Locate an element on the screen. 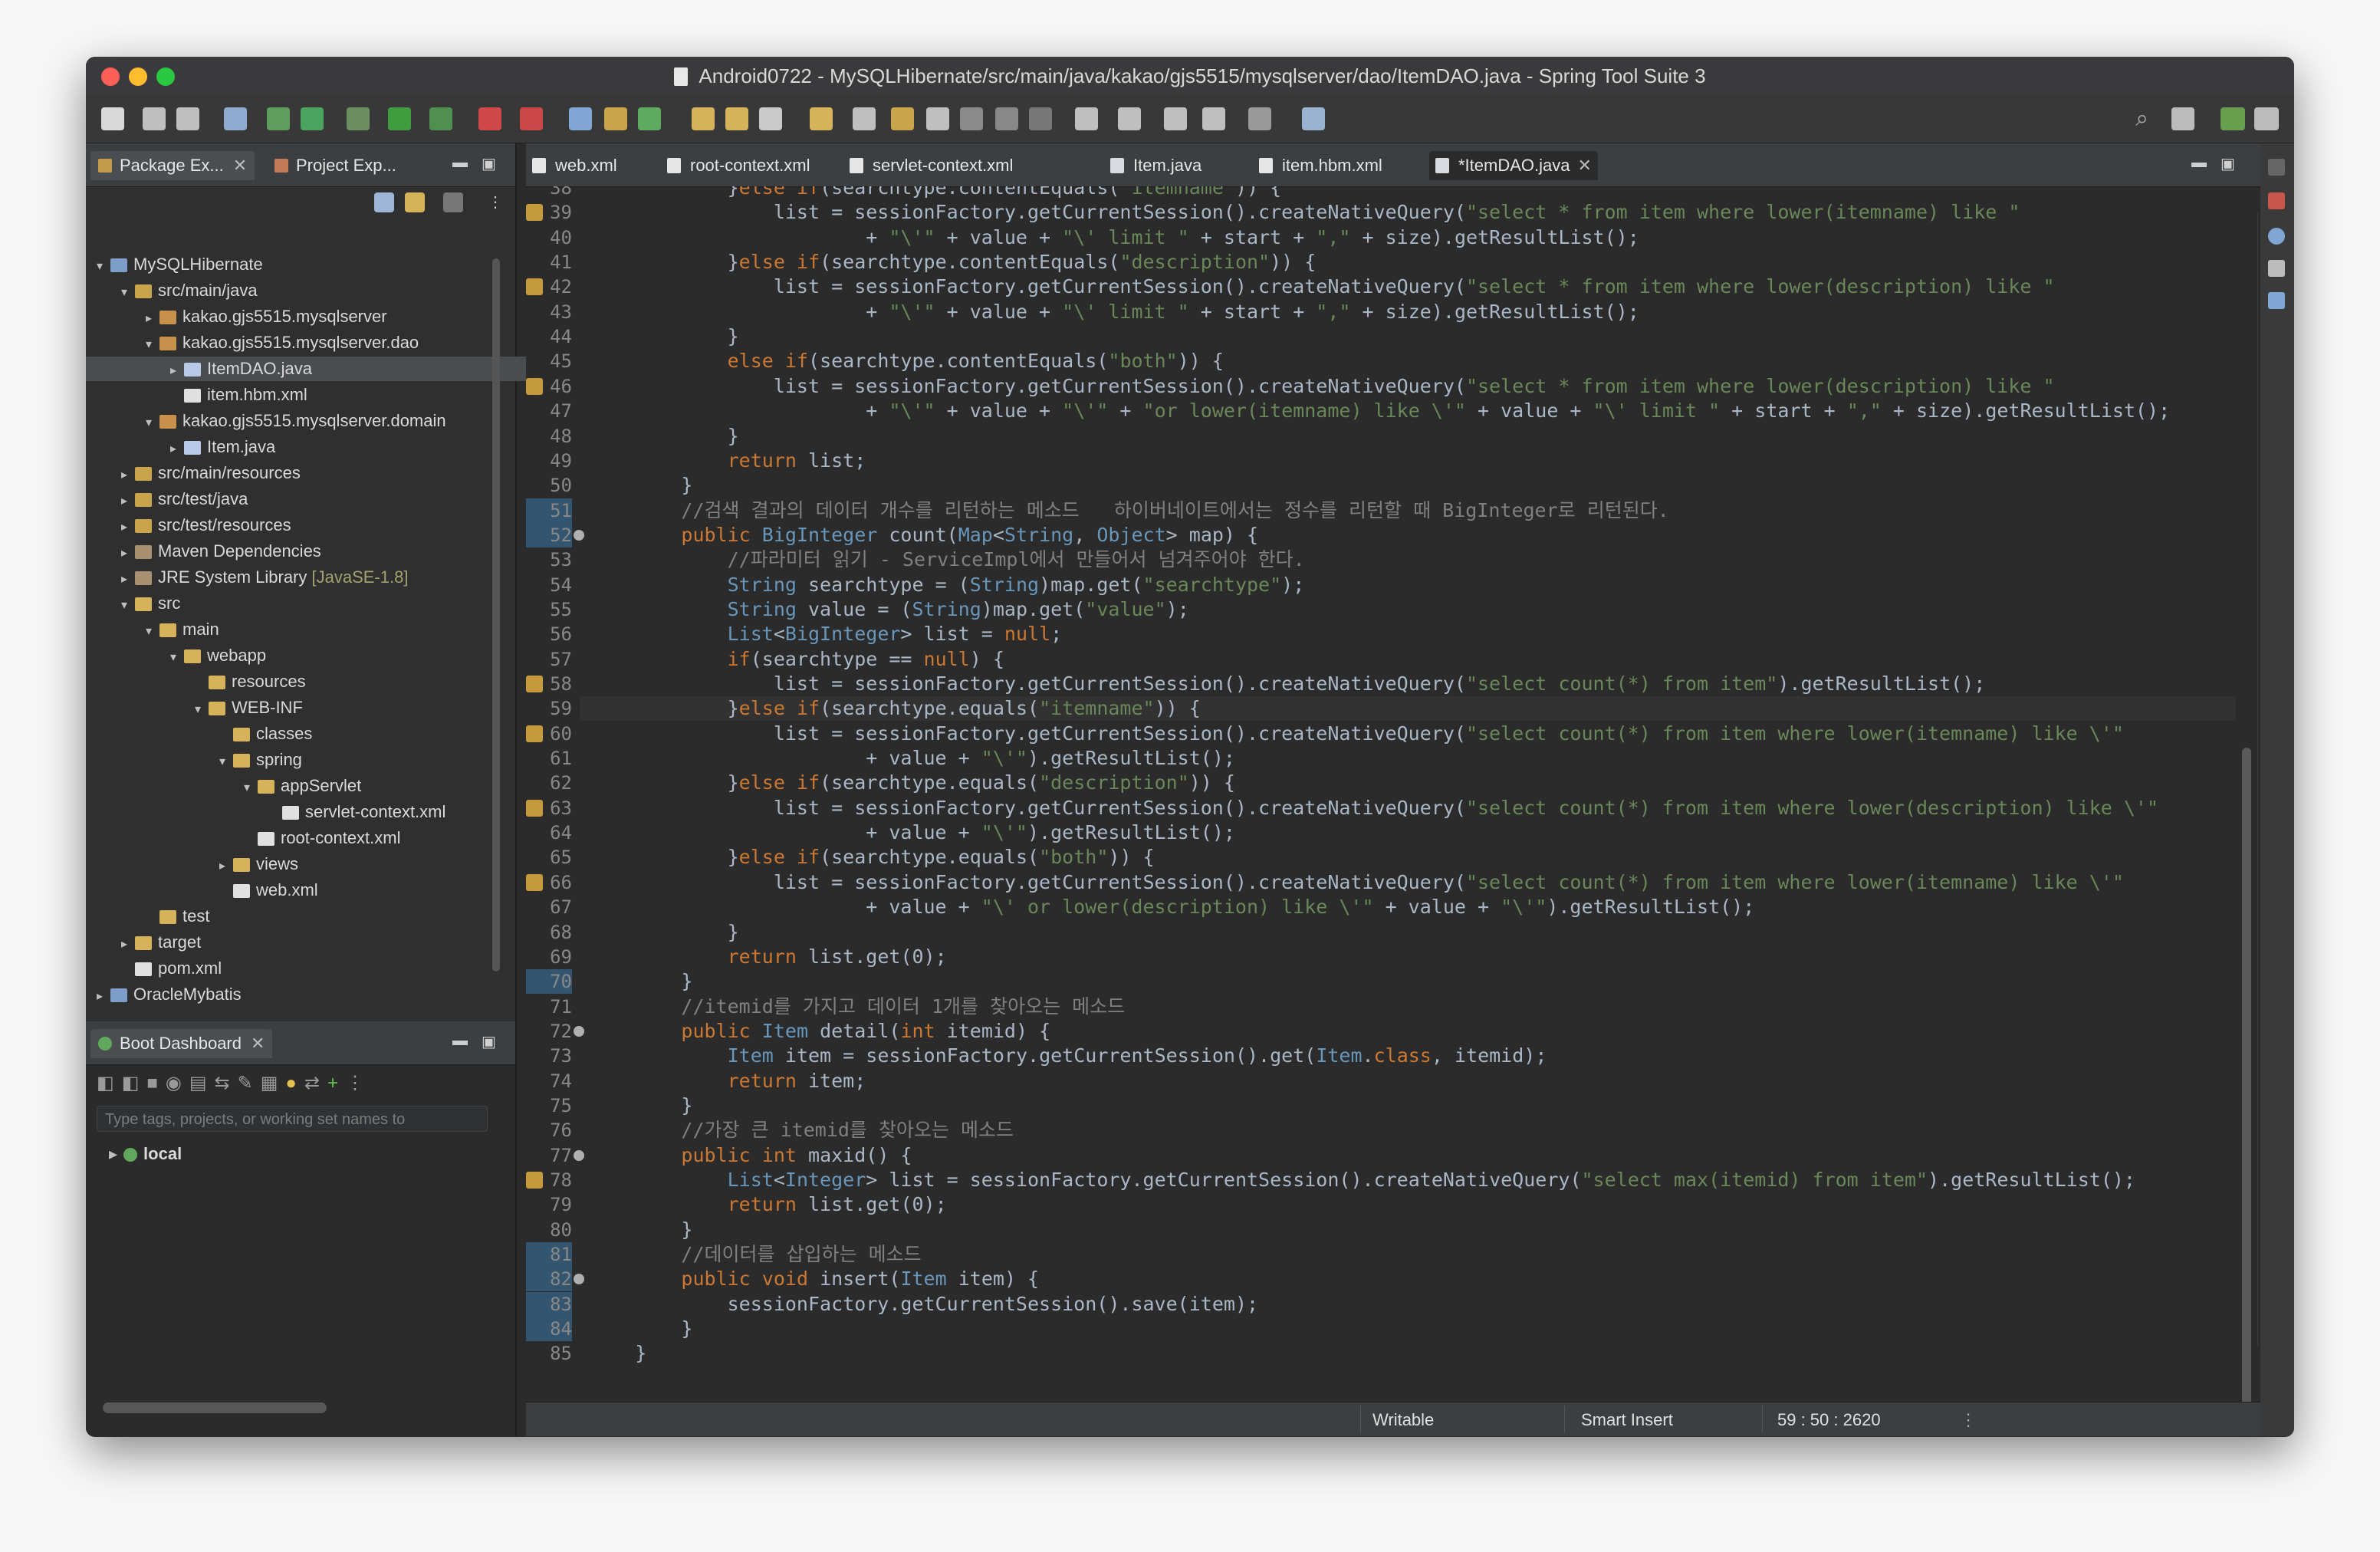 The image size is (2380, 1552). relaunch-icon is located at coordinates (313, 119).